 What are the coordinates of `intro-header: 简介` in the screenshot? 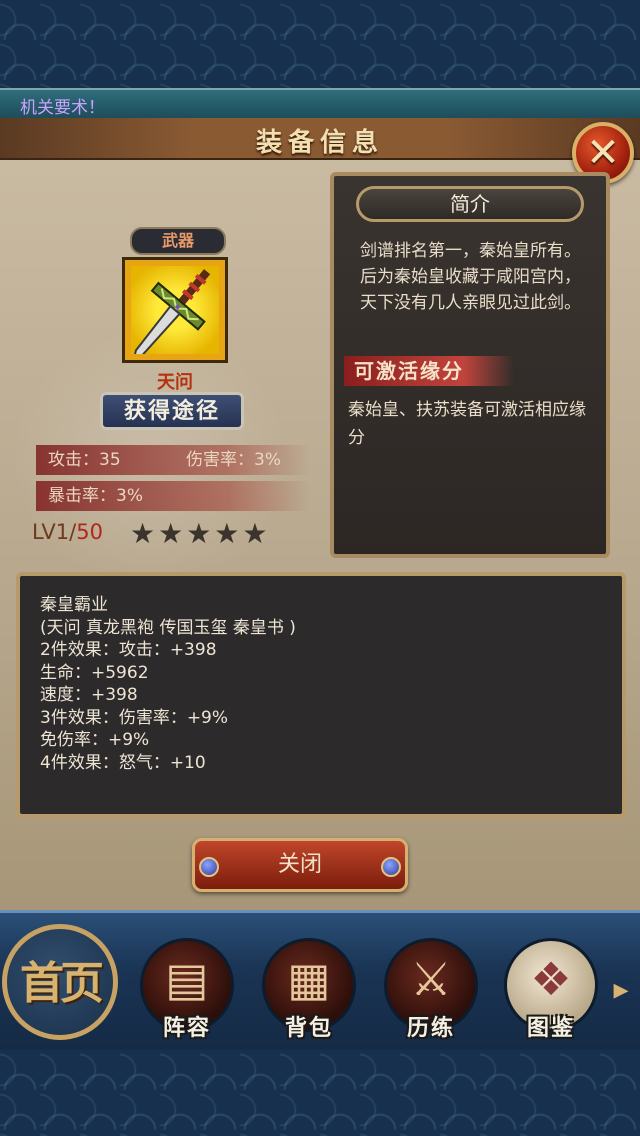 It's located at (470, 204).